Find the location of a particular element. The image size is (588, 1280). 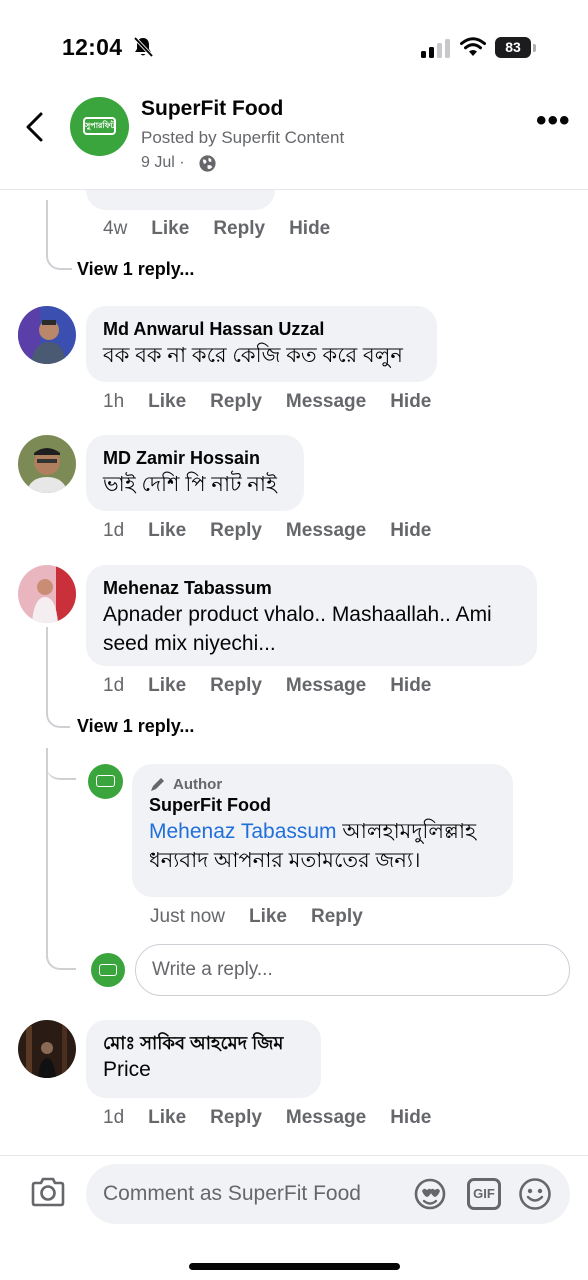

page-logo-text: সুপারফিট is located at coordinates (99, 126).